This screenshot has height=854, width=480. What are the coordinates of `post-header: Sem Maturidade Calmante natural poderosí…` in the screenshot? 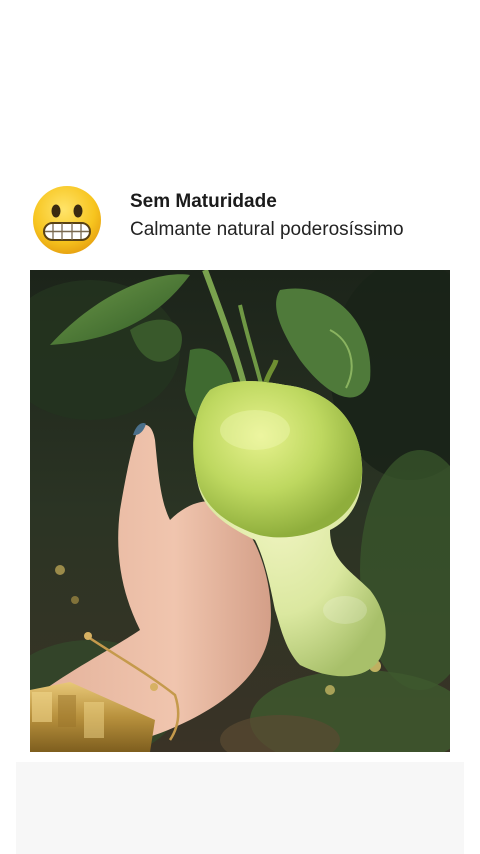 It's located at (240, 220).